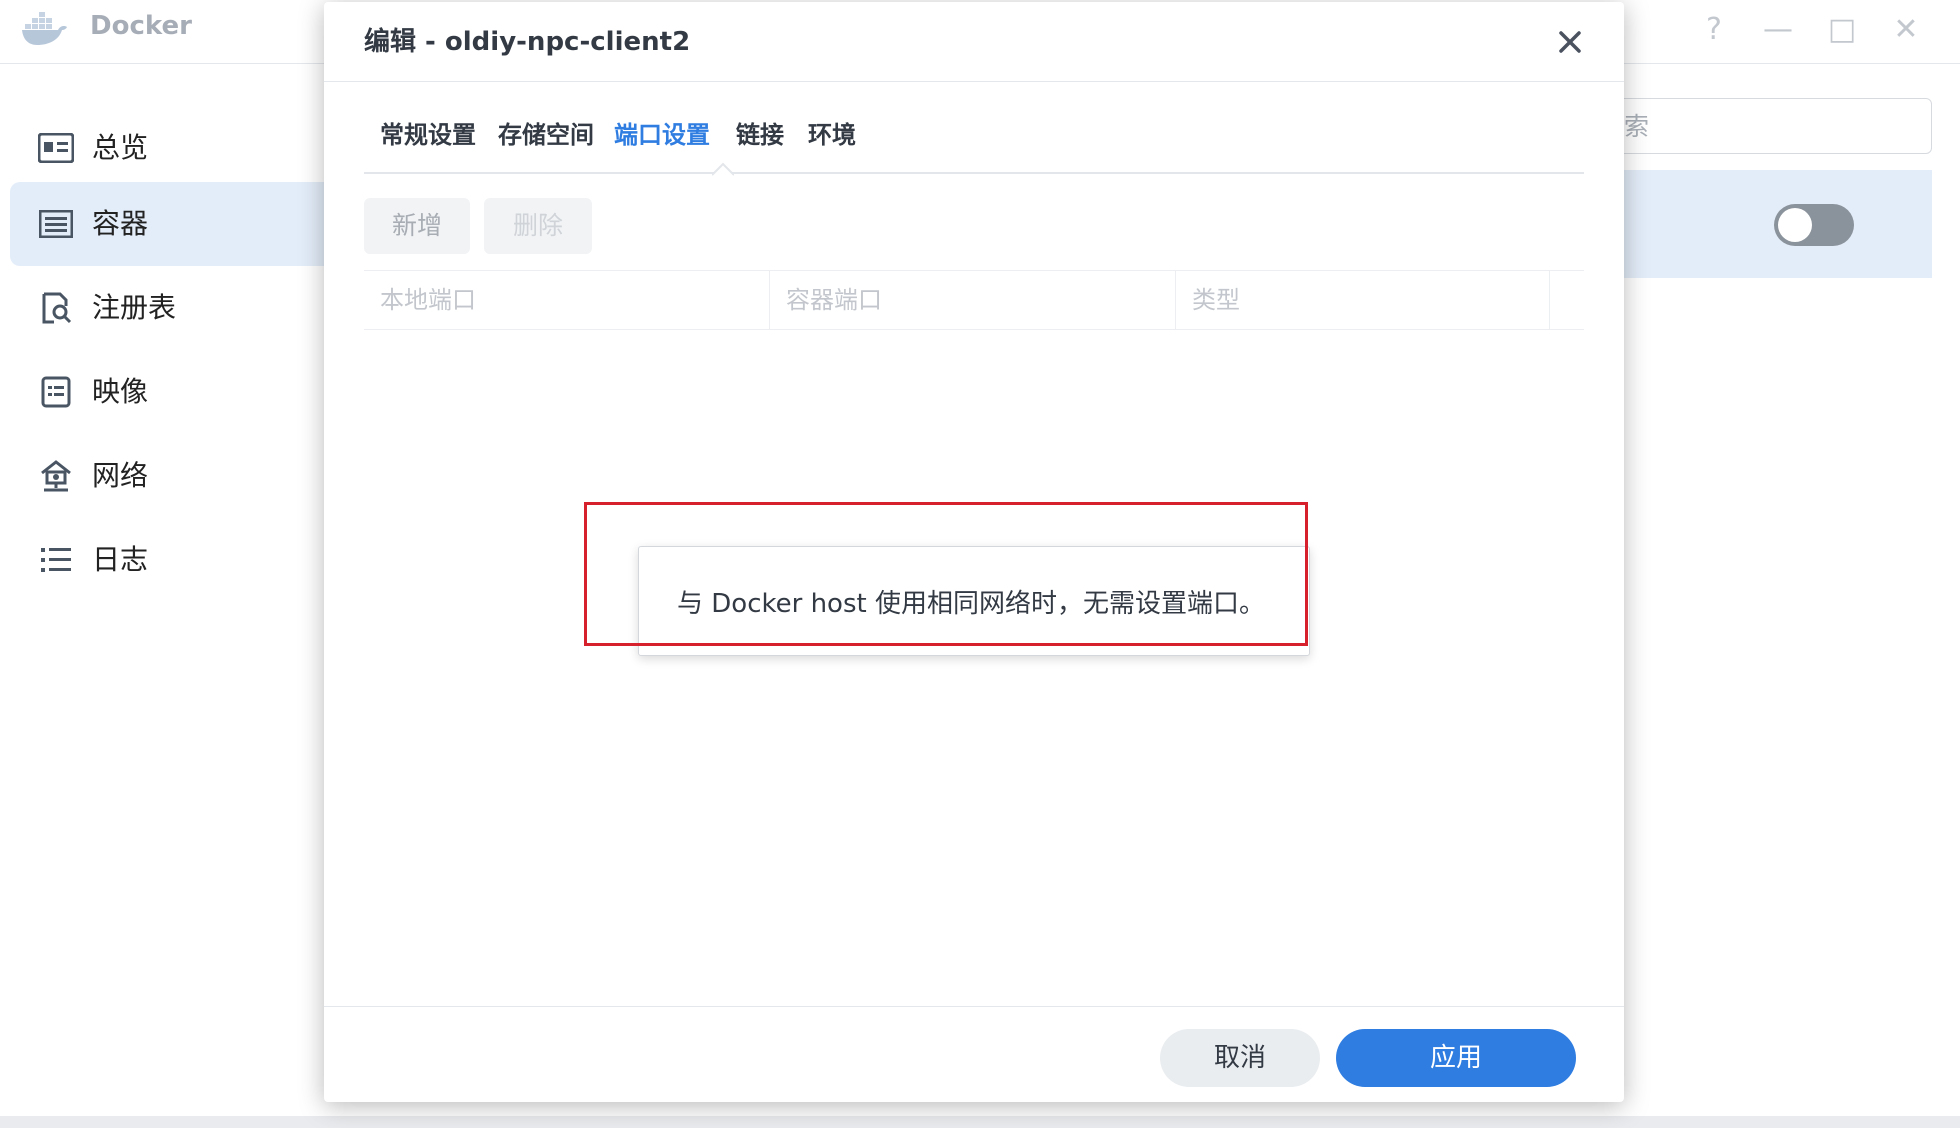 This screenshot has width=1960, height=1128. Describe the element at coordinates (1363, 300) in the screenshot. I see `column-type: 类型` at that location.